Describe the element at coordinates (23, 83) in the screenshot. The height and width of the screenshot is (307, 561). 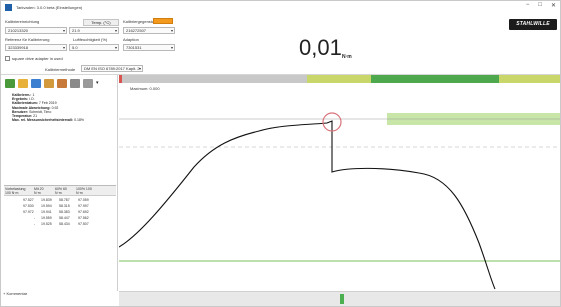
I see `folder-icon` at that location.